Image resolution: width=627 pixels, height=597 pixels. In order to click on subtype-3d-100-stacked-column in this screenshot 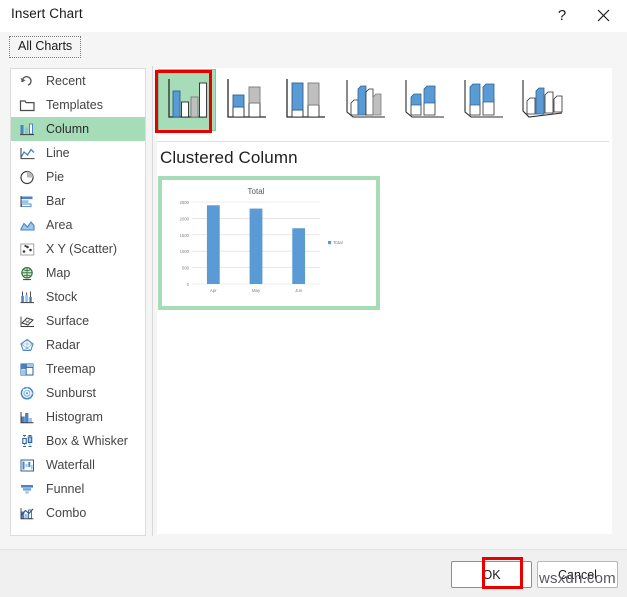, I will do `click(482, 100)`.